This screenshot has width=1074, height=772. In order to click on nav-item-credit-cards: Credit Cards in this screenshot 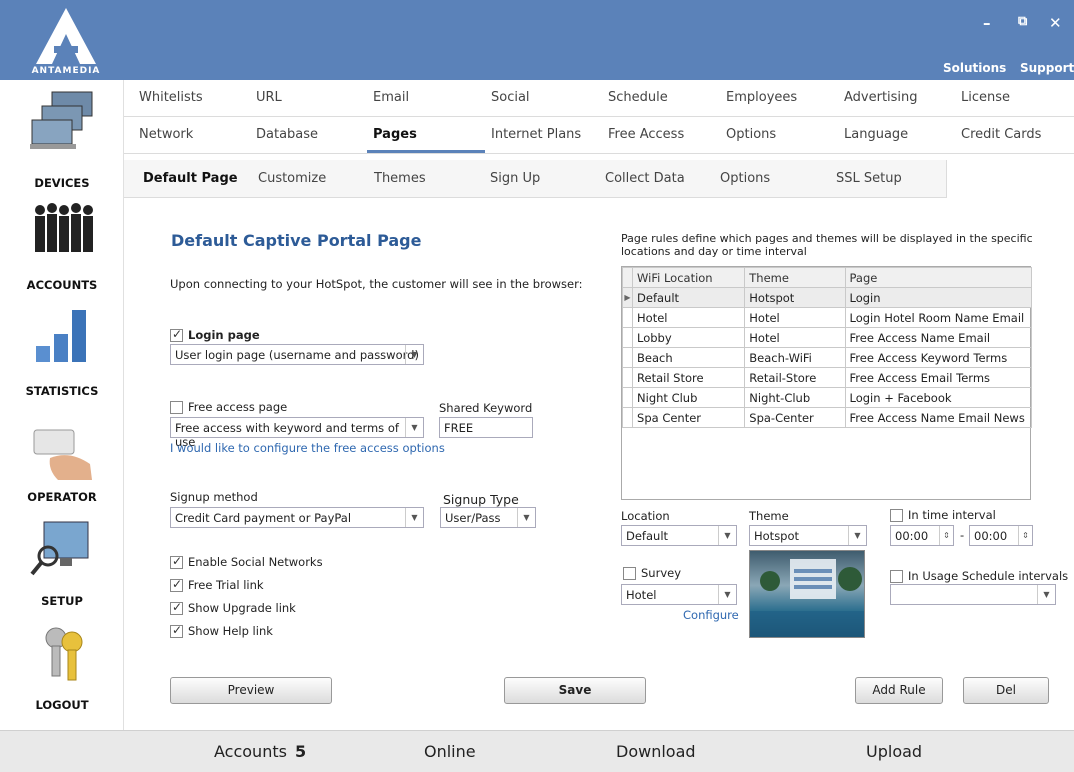, I will do `click(1001, 134)`.